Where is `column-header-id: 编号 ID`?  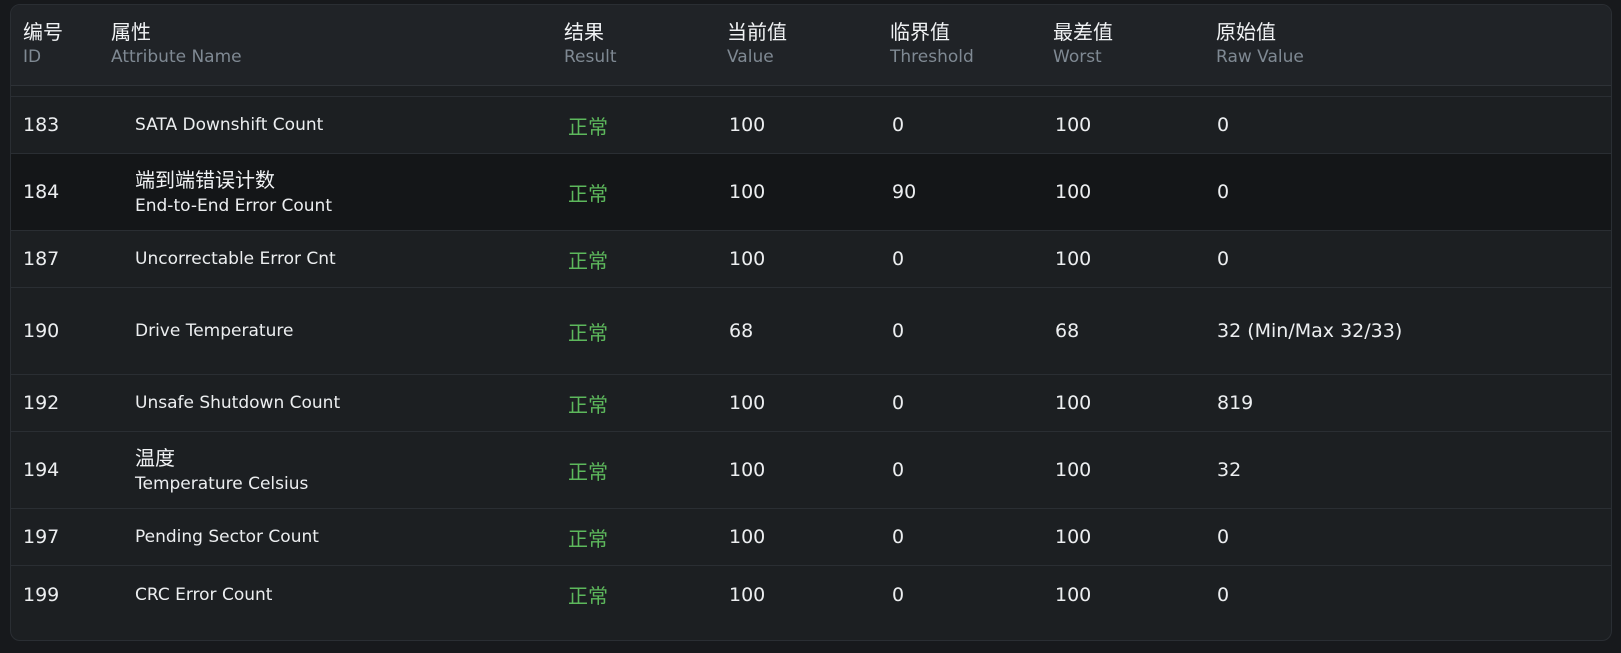 column-header-id: 编号 ID is located at coordinates (43, 44).